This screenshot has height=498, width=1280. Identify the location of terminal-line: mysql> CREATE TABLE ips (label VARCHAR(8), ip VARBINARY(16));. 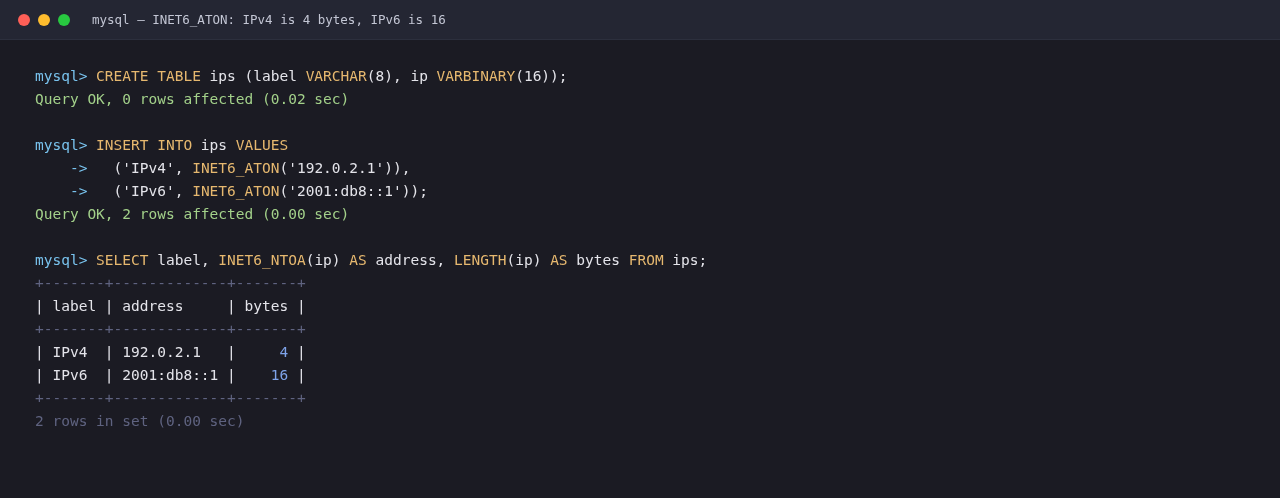
(302, 76).